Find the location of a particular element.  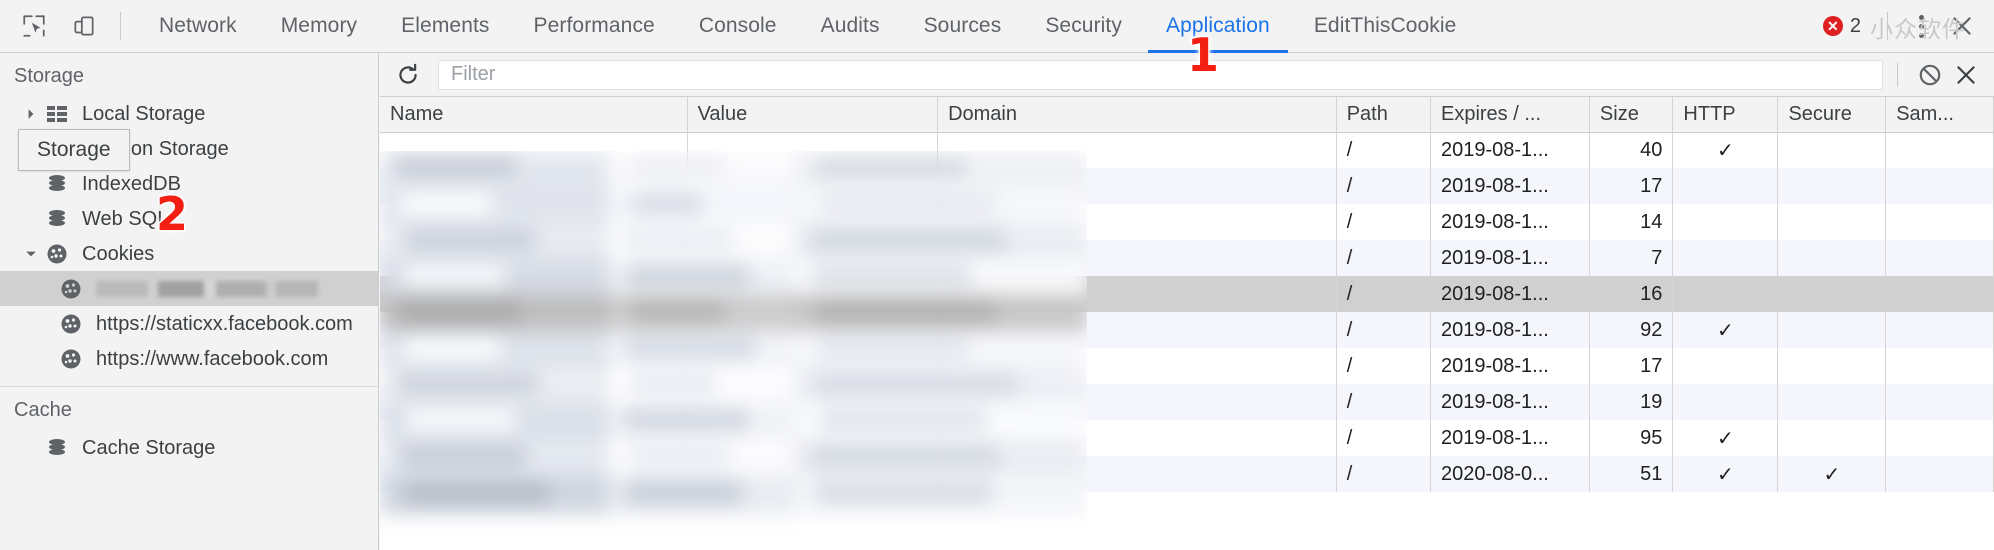

tab-performance: Performance is located at coordinates (594, 26).